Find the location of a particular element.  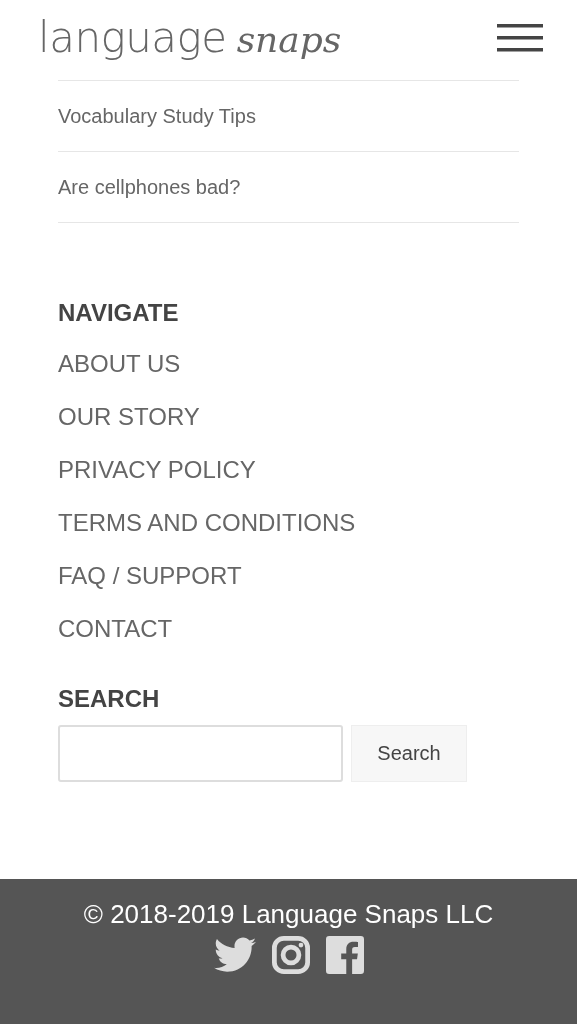

nav-link: FAQ / SUPPORT is located at coordinates (150, 575).